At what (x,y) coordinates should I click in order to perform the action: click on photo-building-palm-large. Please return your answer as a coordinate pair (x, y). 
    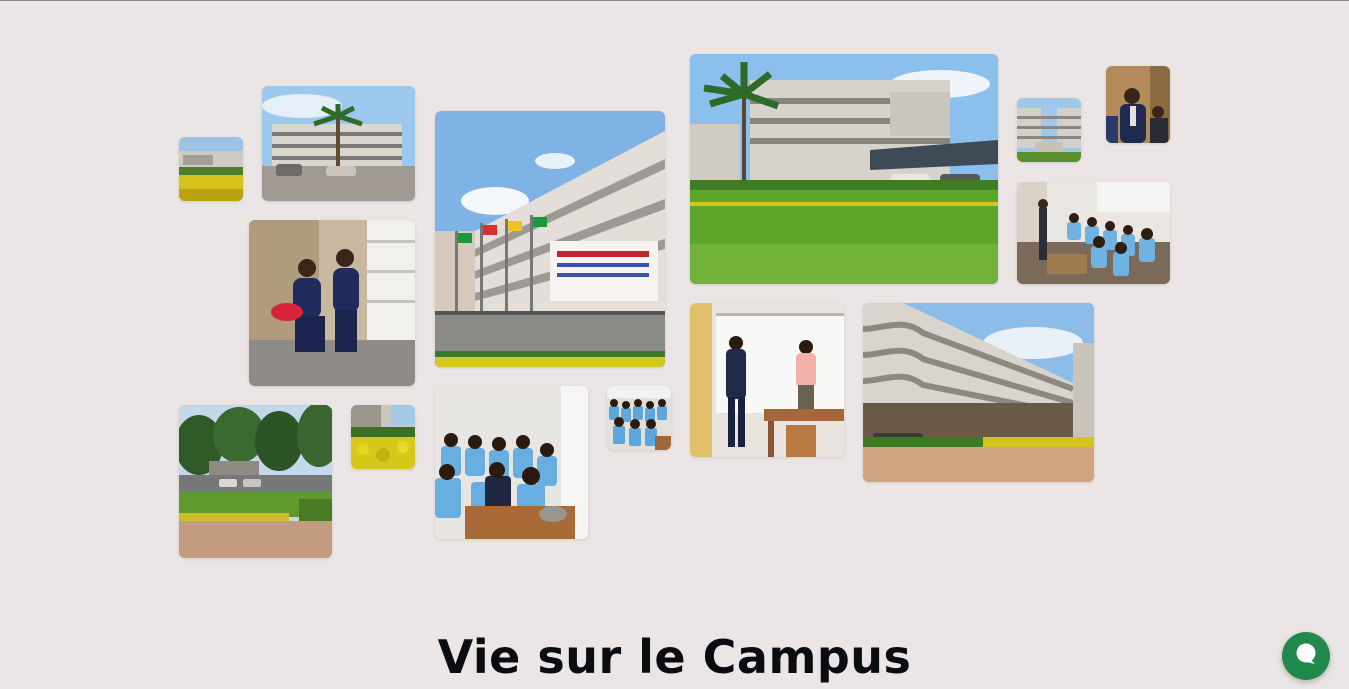
    Looking at the image, I should click on (844, 169).